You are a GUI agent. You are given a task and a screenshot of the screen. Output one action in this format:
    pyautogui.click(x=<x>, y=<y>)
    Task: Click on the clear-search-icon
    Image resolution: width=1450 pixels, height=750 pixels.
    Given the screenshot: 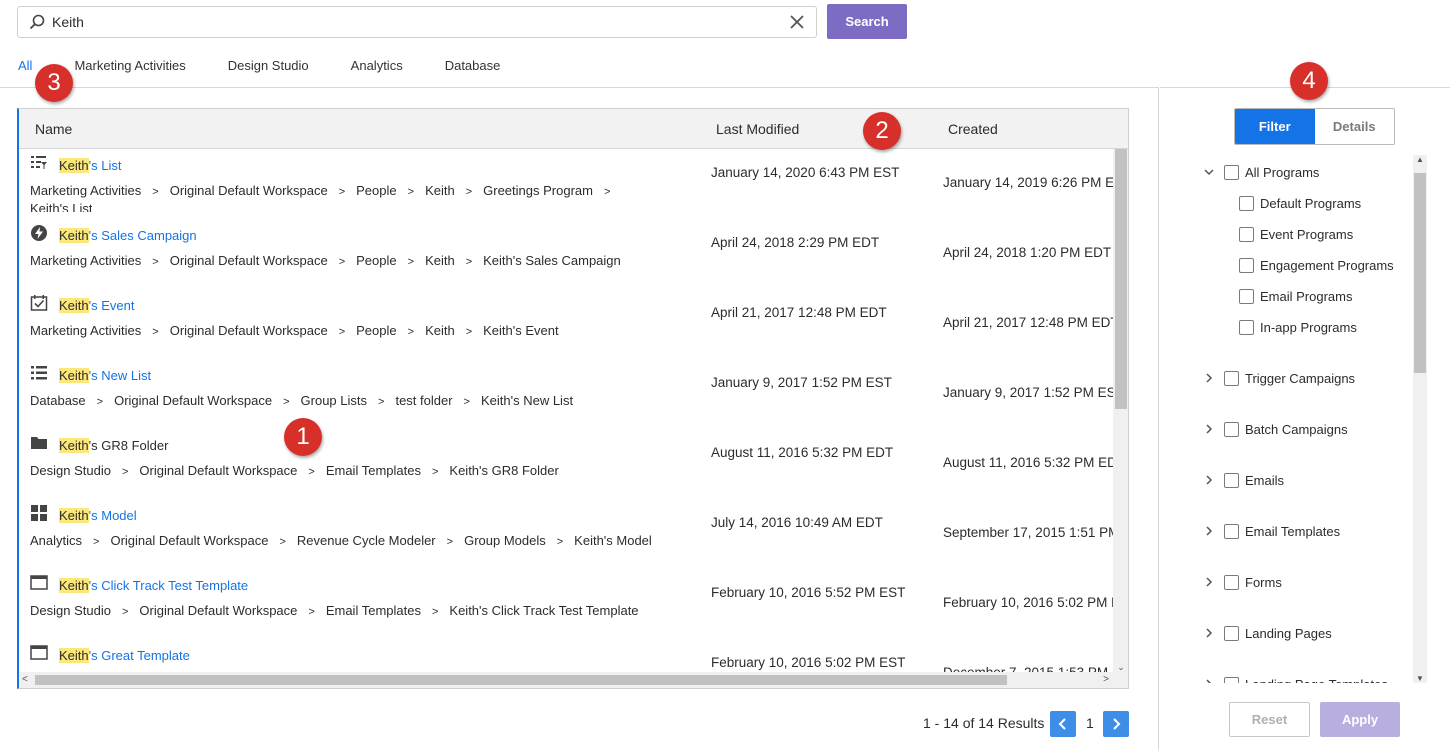 What is the action you would take?
    pyautogui.click(x=797, y=22)
    